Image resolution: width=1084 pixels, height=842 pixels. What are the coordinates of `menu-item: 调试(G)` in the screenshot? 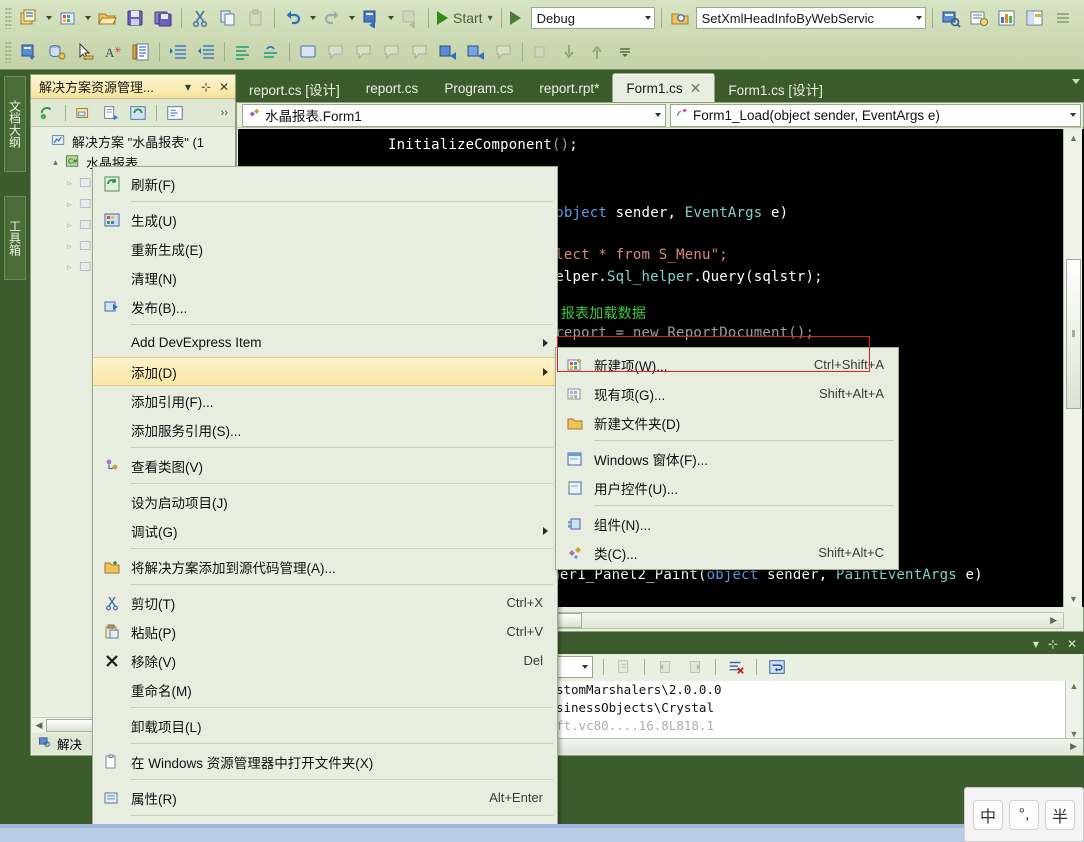 It's located at (325, 530).